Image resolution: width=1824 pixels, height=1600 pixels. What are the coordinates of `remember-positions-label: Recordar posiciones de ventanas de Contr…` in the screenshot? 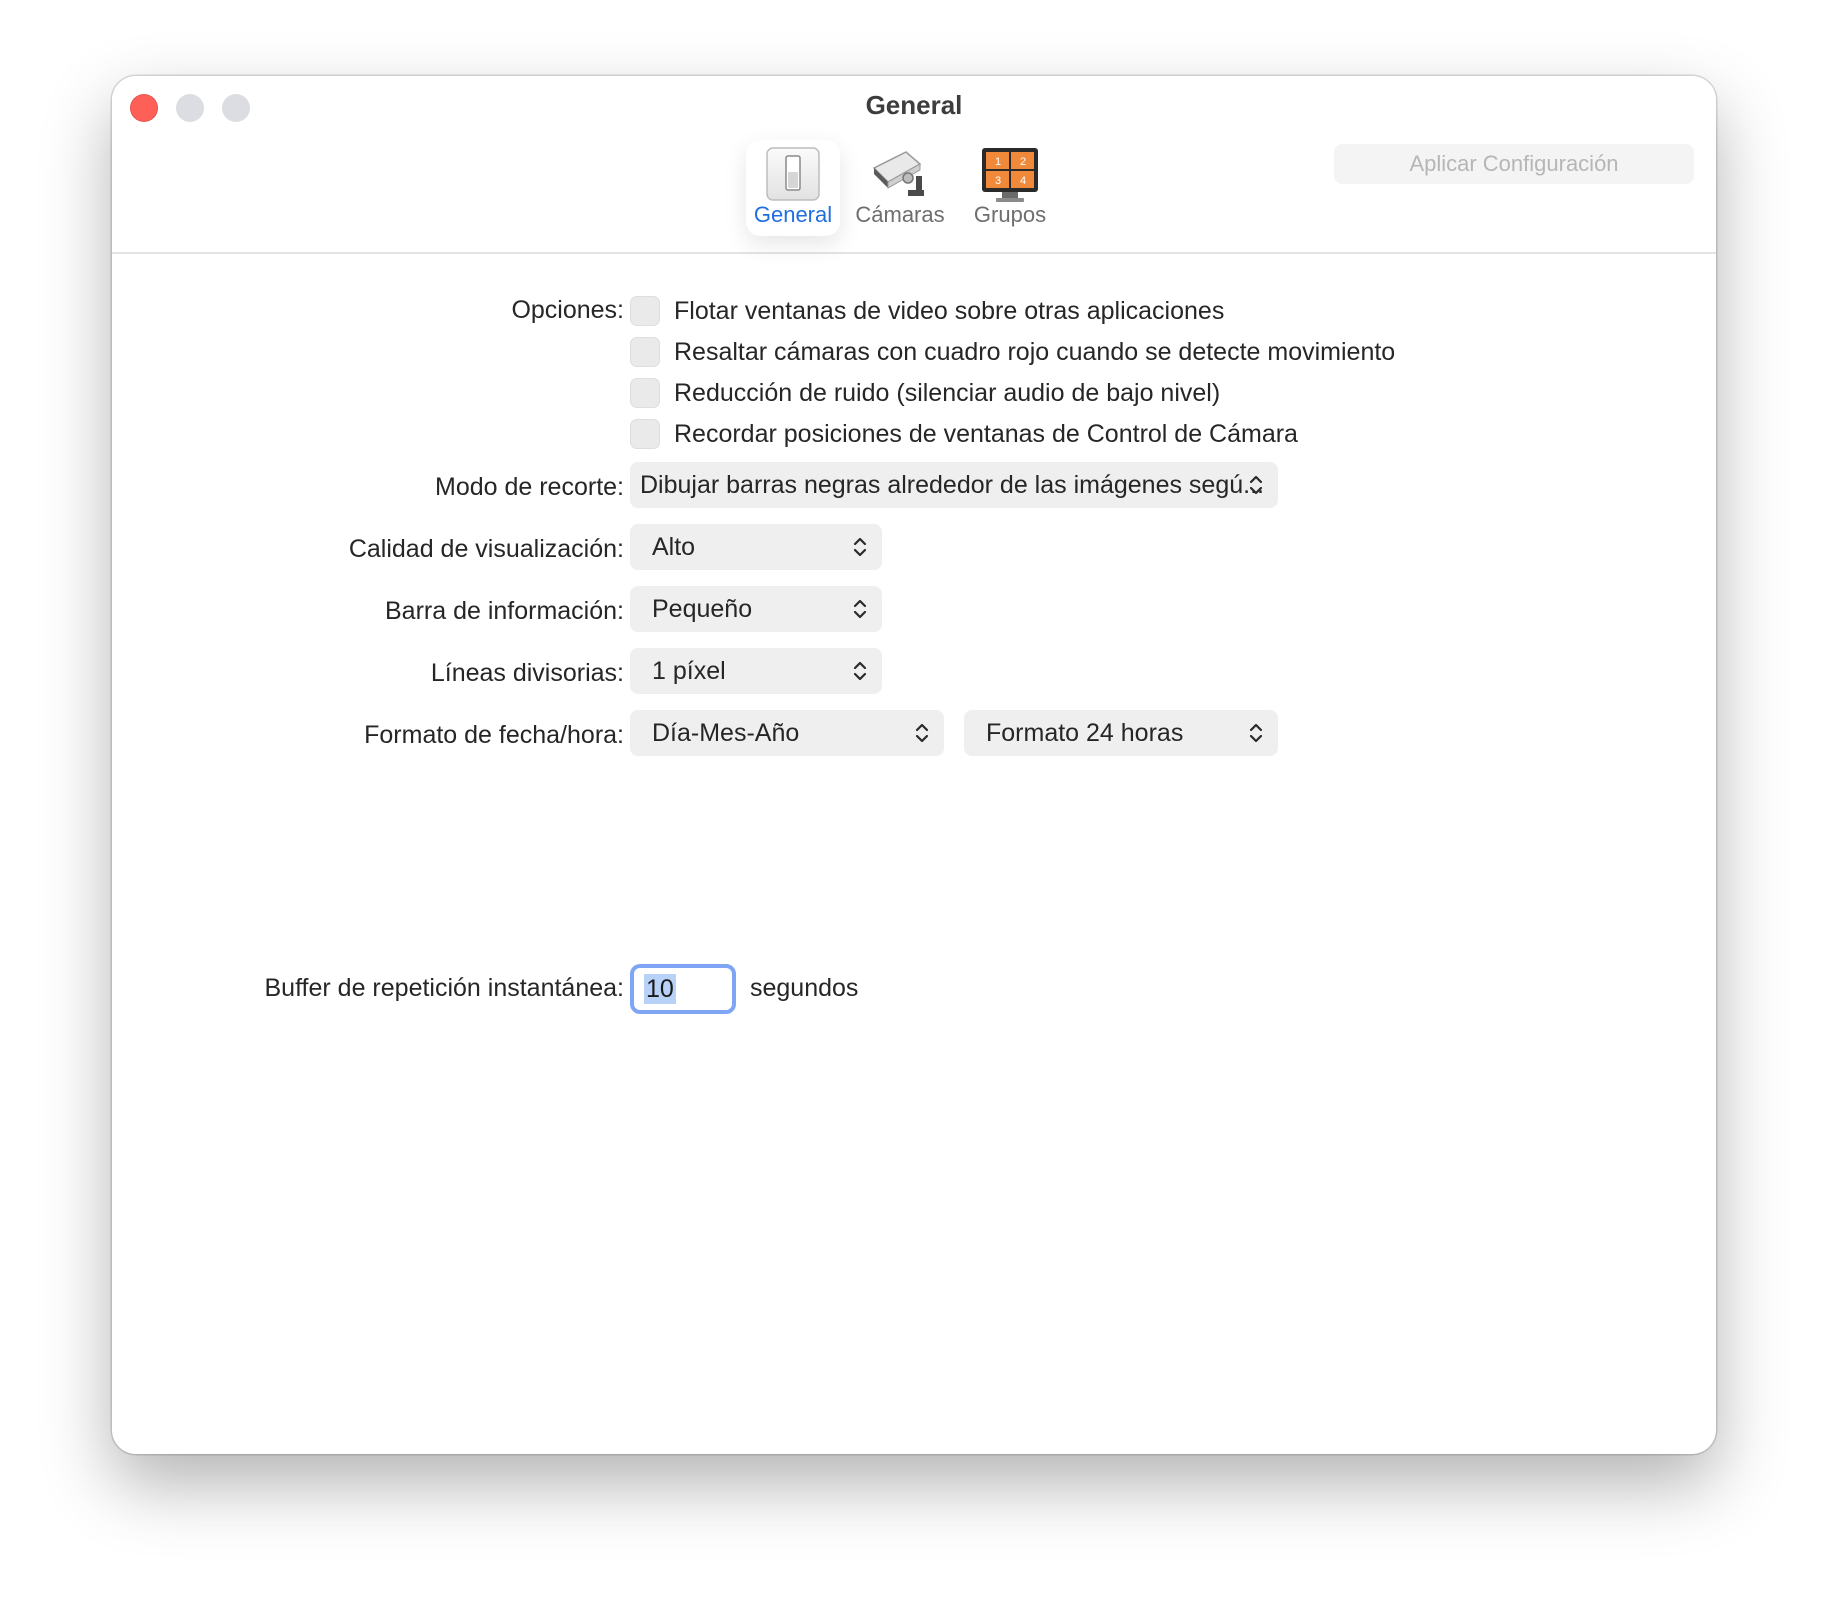 It's located at (986, 434).